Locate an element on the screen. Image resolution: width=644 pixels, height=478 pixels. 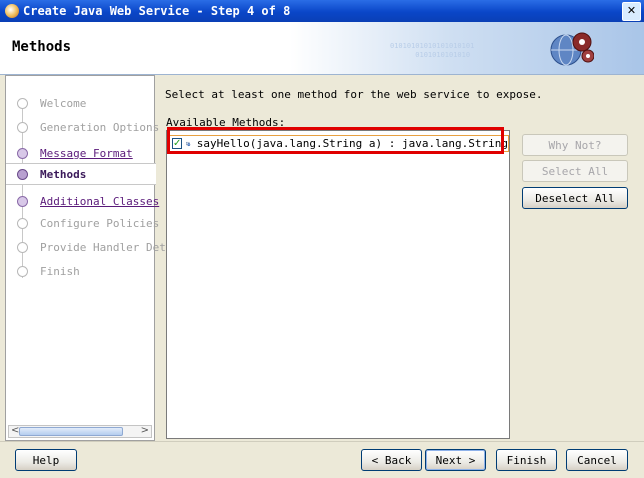
step-label: Welcome is located at coordinates (63, 103).